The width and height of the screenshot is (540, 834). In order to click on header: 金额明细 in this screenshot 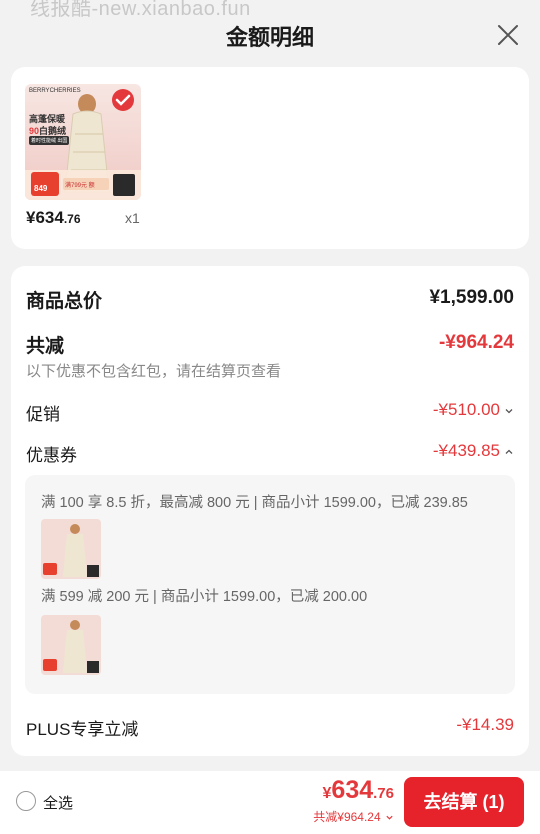, I will do `click(270, 34)`.